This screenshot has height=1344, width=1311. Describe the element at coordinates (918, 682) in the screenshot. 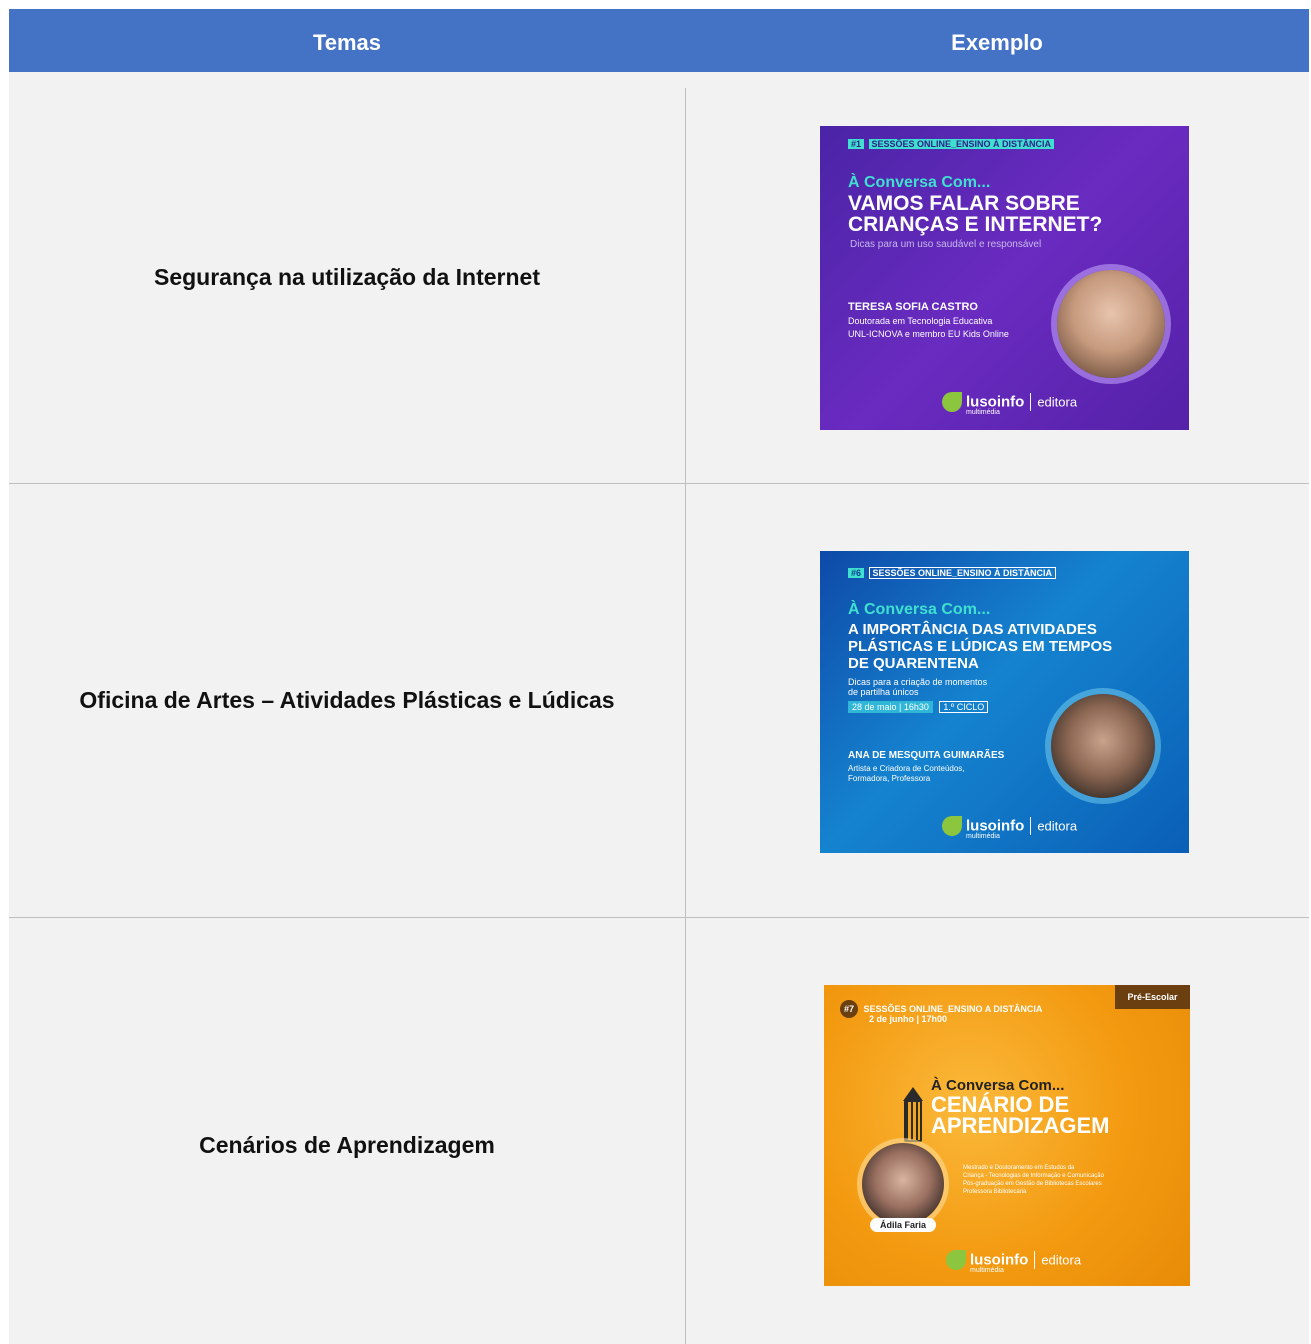

I see `poster-subtitle: Dicas para a criação de momentos` at that location.